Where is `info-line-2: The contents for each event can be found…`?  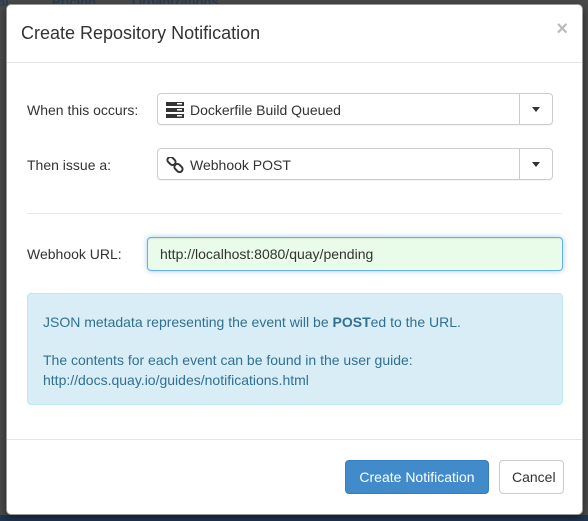
info-line-2: The contents for each event can be found… is located at coordinates (228, 360).